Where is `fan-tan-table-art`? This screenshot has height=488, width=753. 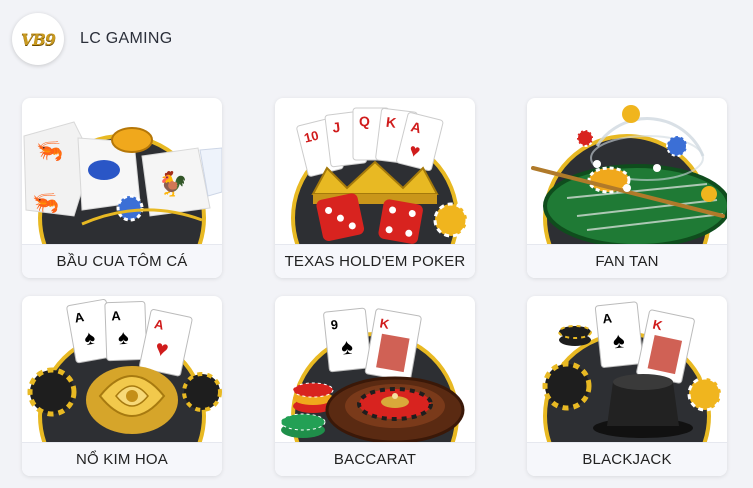
fan-tan-table-art is located at coordinates (629, 174).